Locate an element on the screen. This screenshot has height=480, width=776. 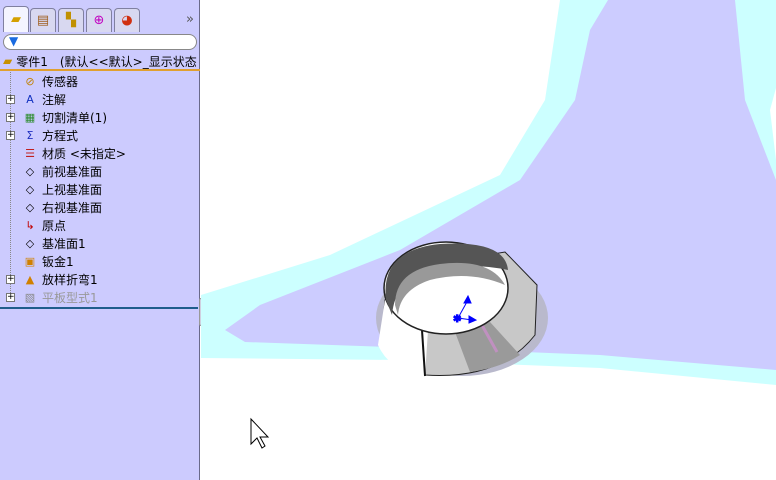
filter-input: ▼ is located at coordinates (100, 42).